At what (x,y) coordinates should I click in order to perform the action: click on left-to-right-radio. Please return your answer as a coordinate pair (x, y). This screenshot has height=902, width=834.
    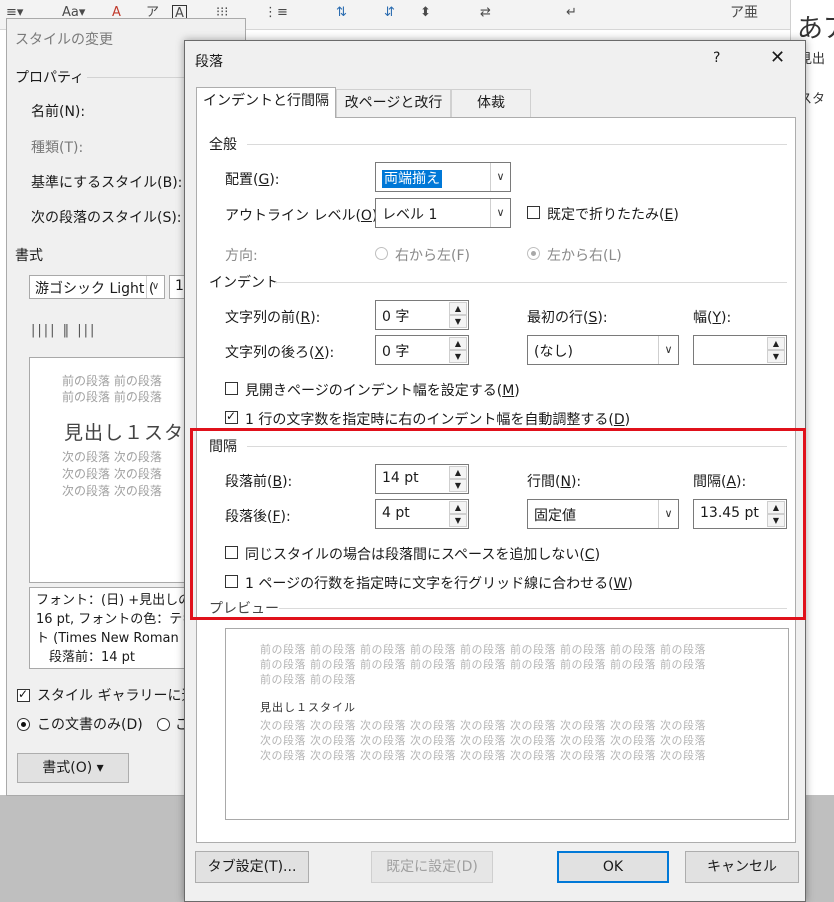
    Looking at the image, I should click on (533, 253).